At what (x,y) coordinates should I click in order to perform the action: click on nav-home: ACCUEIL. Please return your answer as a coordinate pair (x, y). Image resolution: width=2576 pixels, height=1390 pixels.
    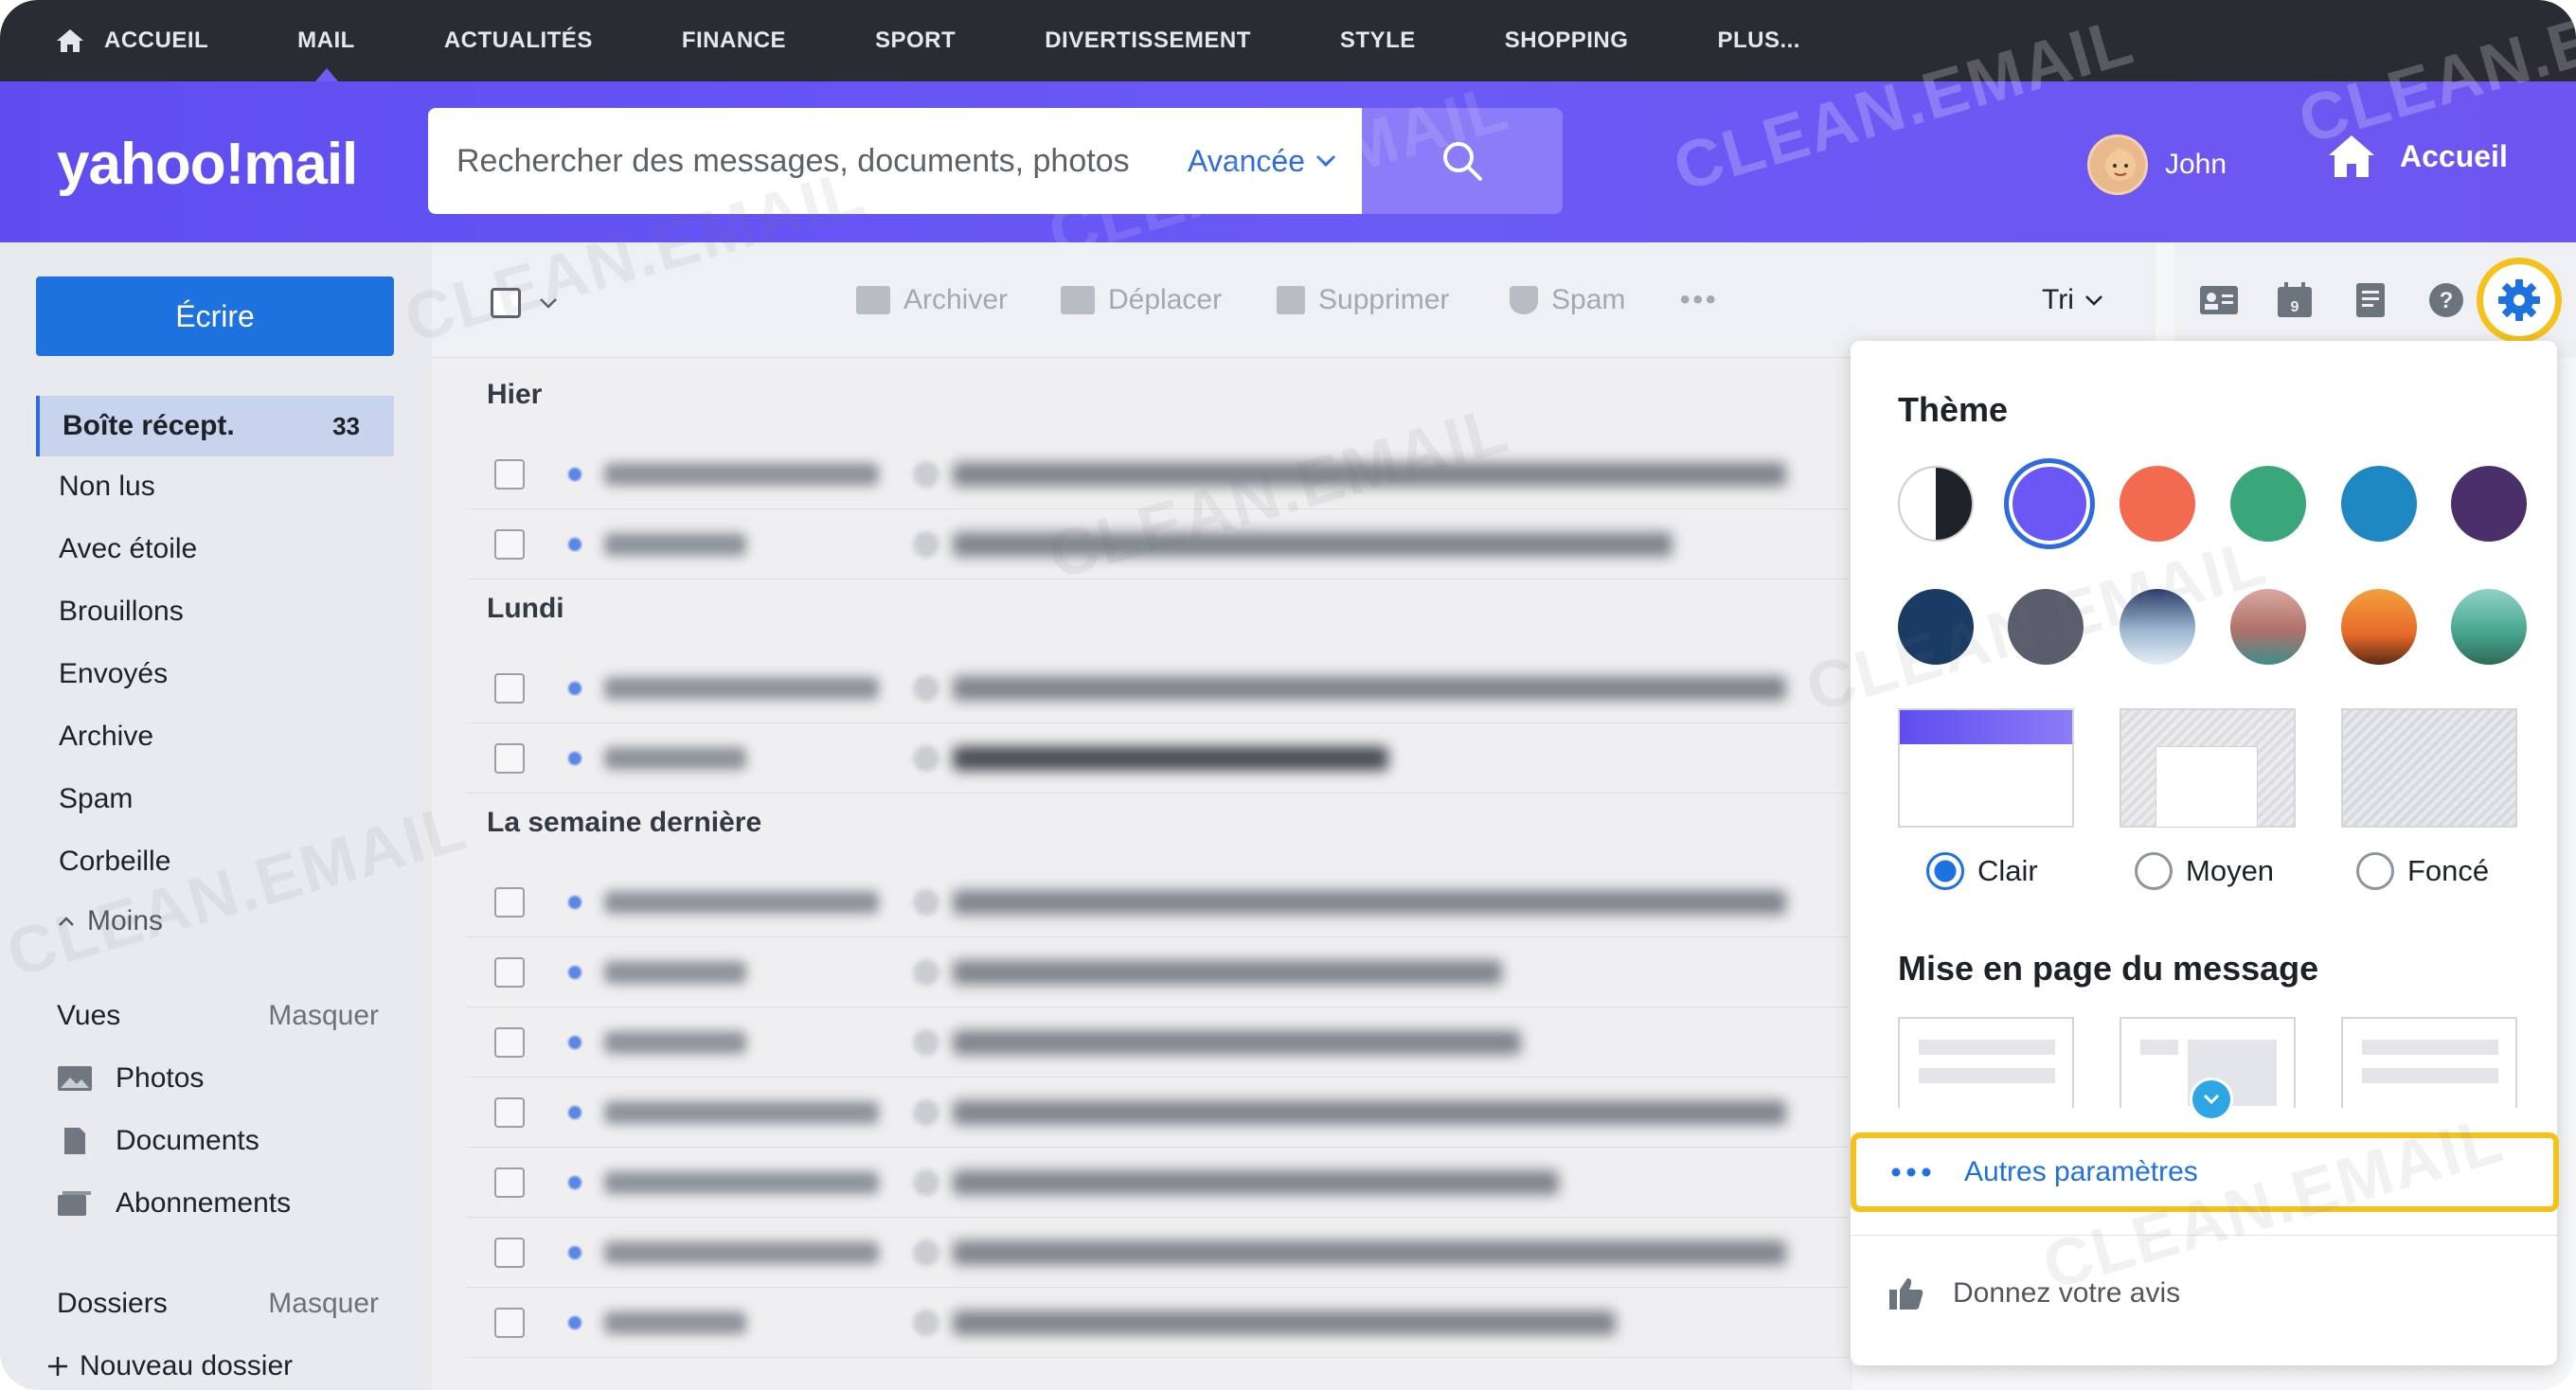
    Looking at the image, I should click on (131, 40).